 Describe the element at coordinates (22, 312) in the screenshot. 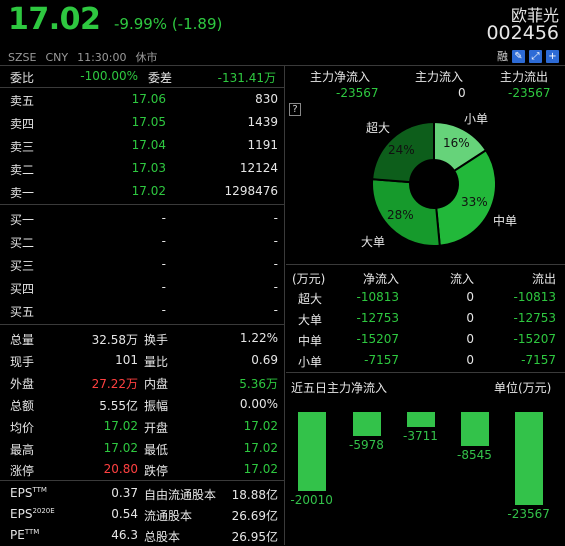

I see `bid-level-label: 买五` at that location.